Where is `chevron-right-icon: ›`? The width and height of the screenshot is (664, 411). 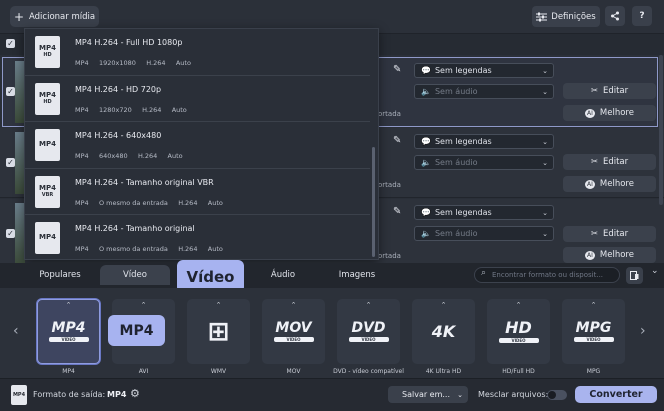 chevron-right-icon: › is located at coordinates (643, 331).